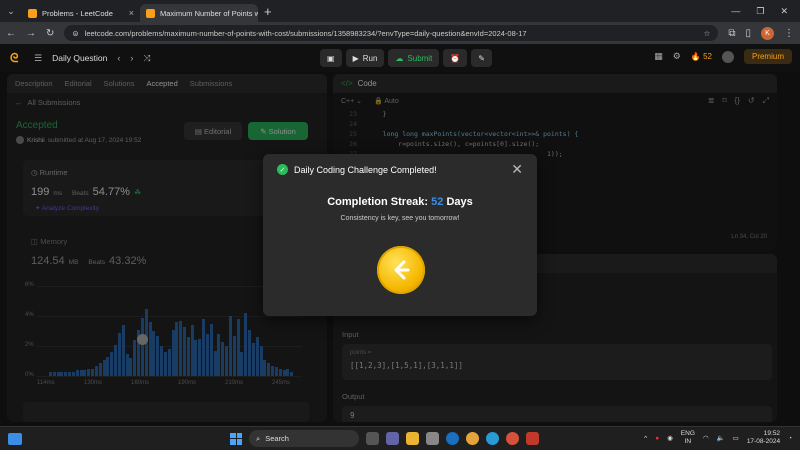  What do you see at coordinates (731, 33) in the screenshot?
I see `extensions-icon: ⧉` at bounding box center [731, 33].